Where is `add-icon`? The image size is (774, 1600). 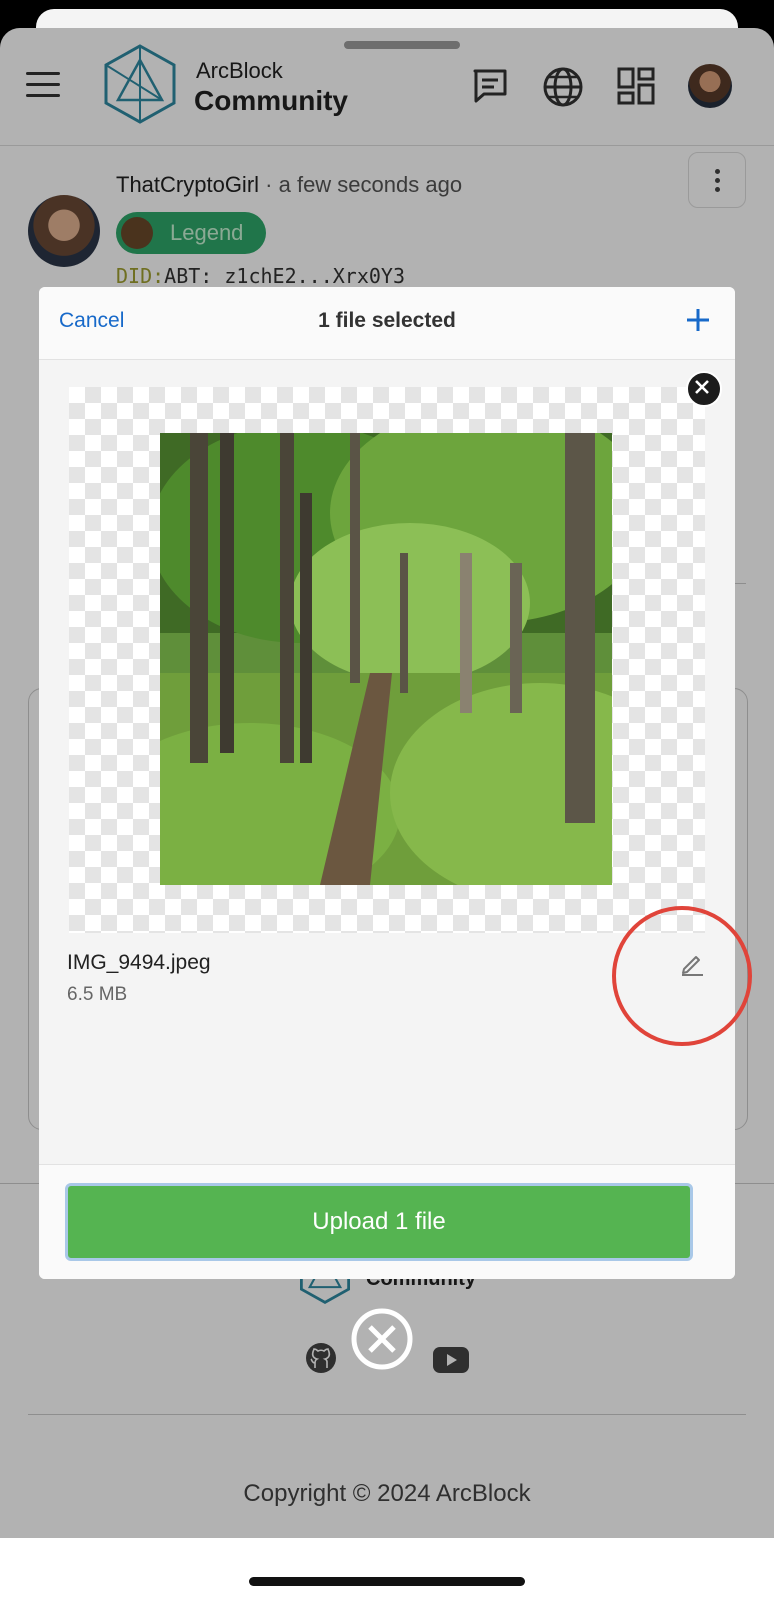 add-icon is located at coordinates (698, 320).